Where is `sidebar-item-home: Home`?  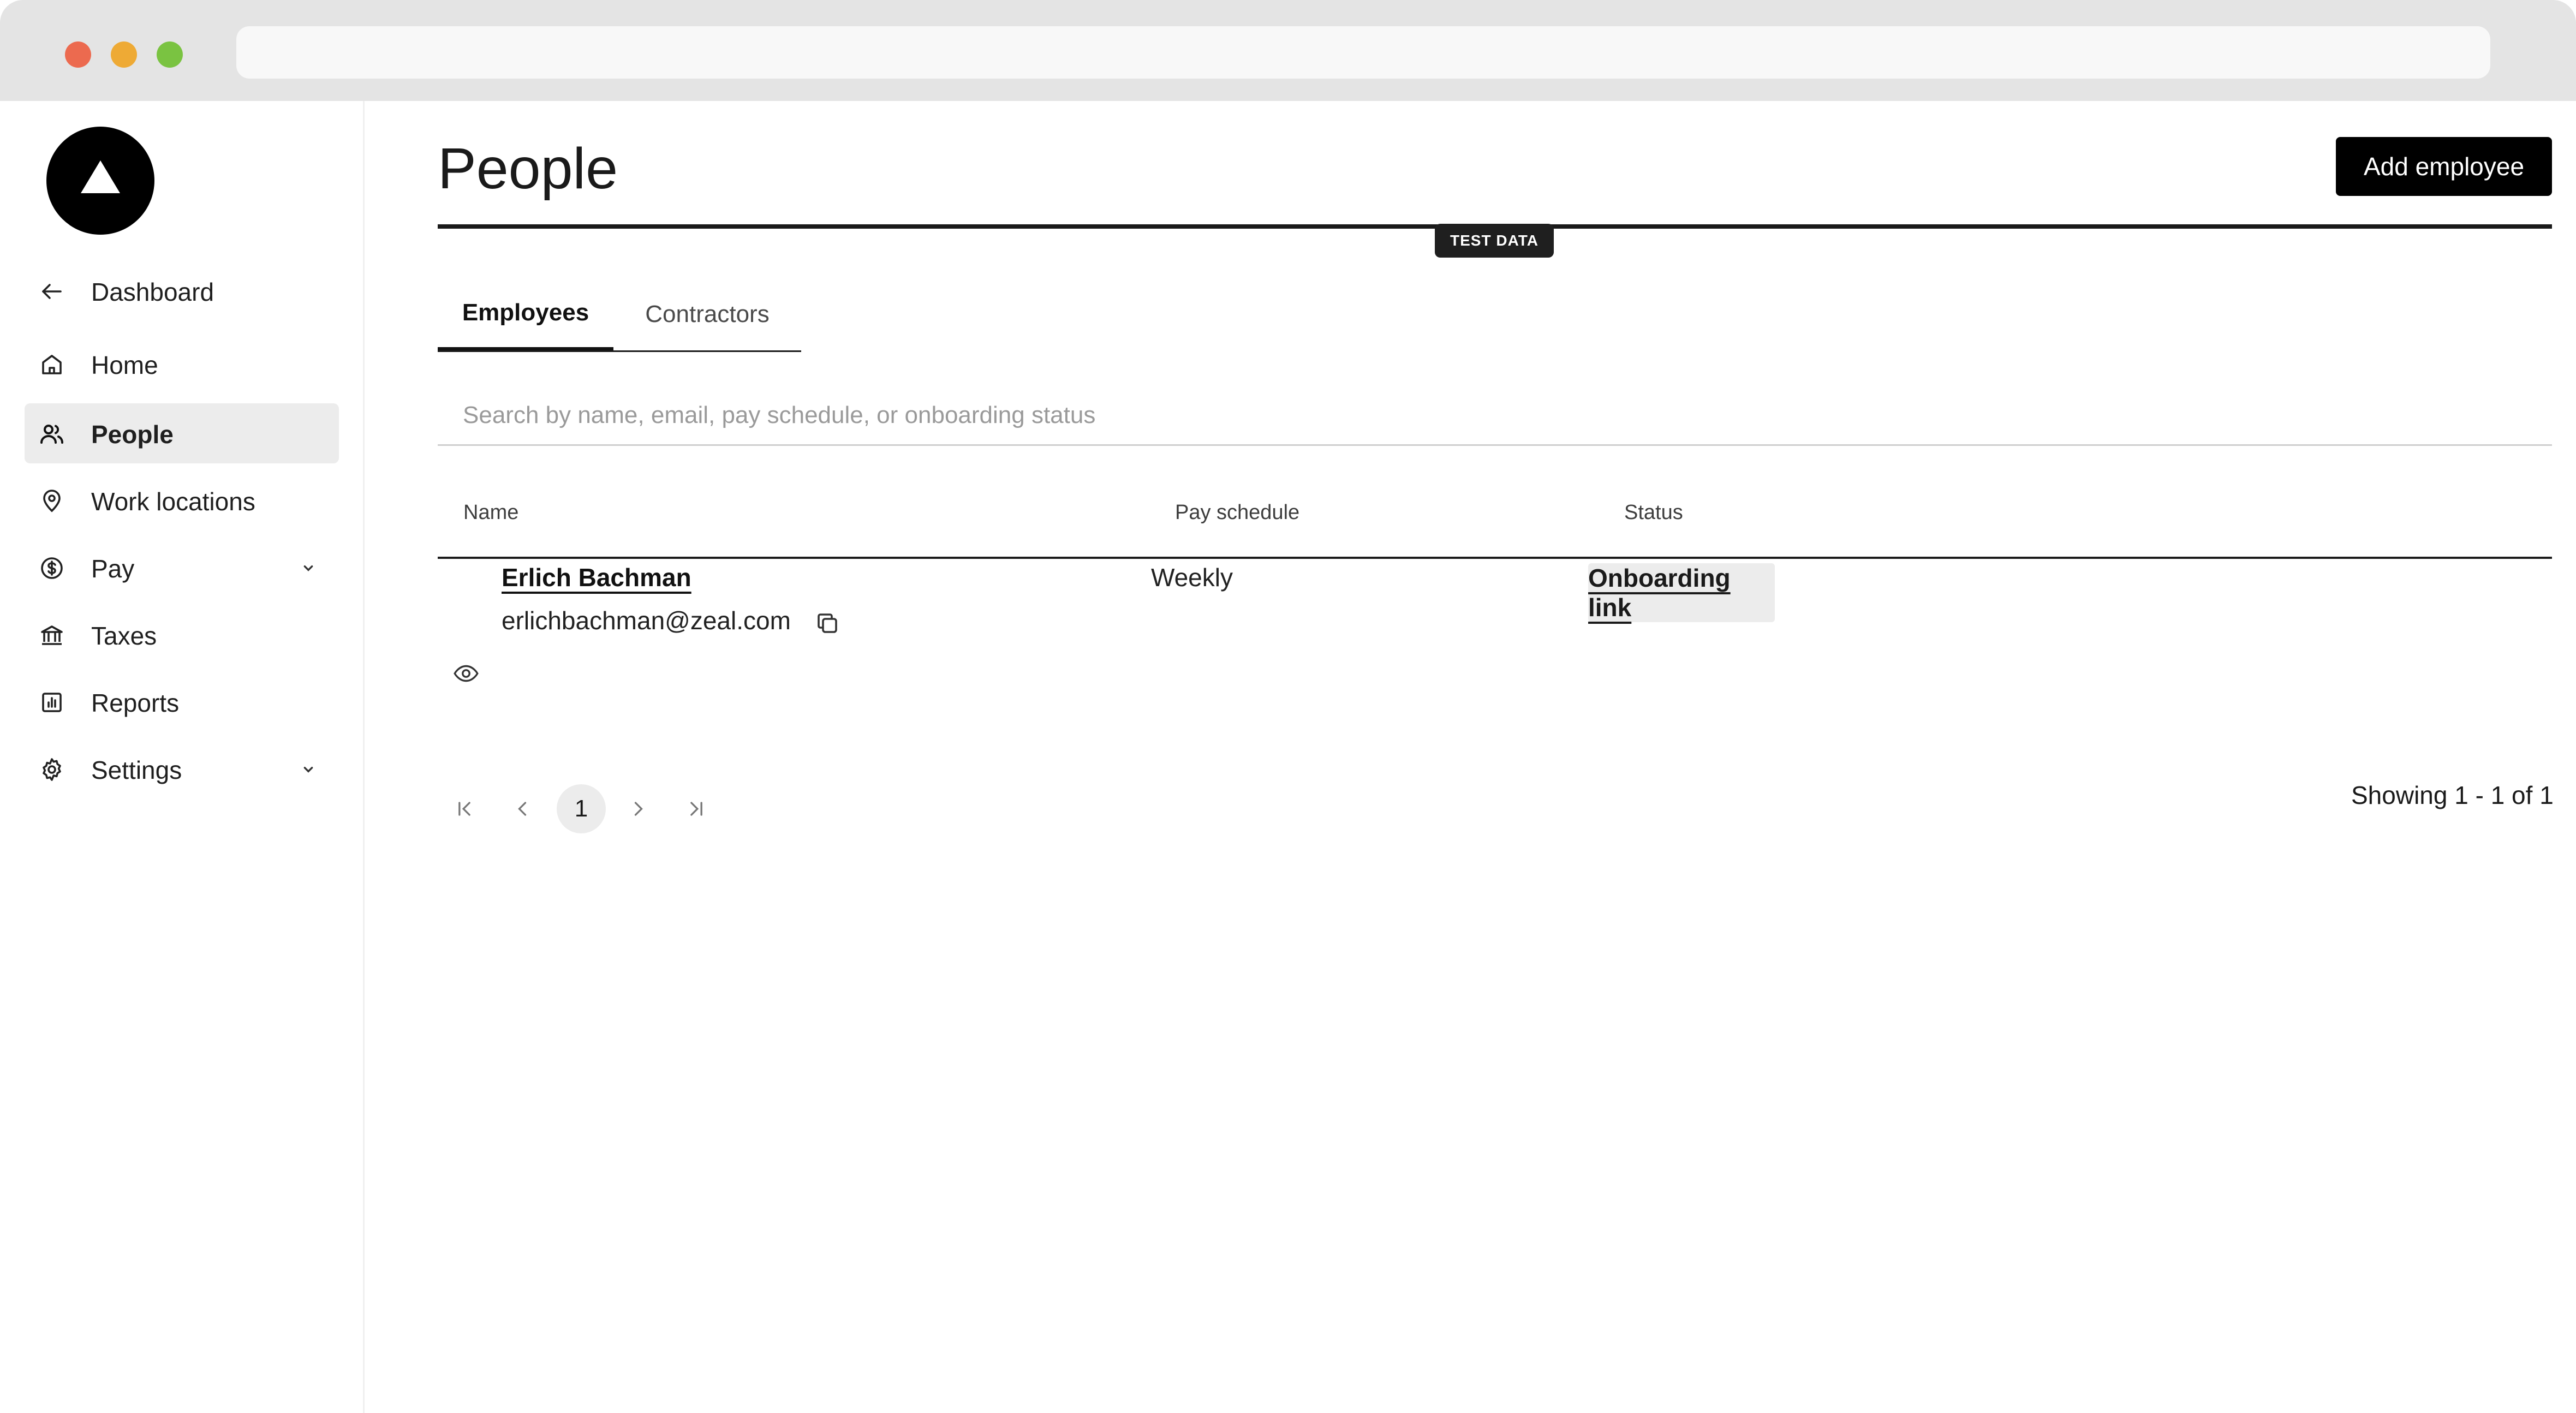
sidebar-item-home: Home is located at coordinates (182, 364).